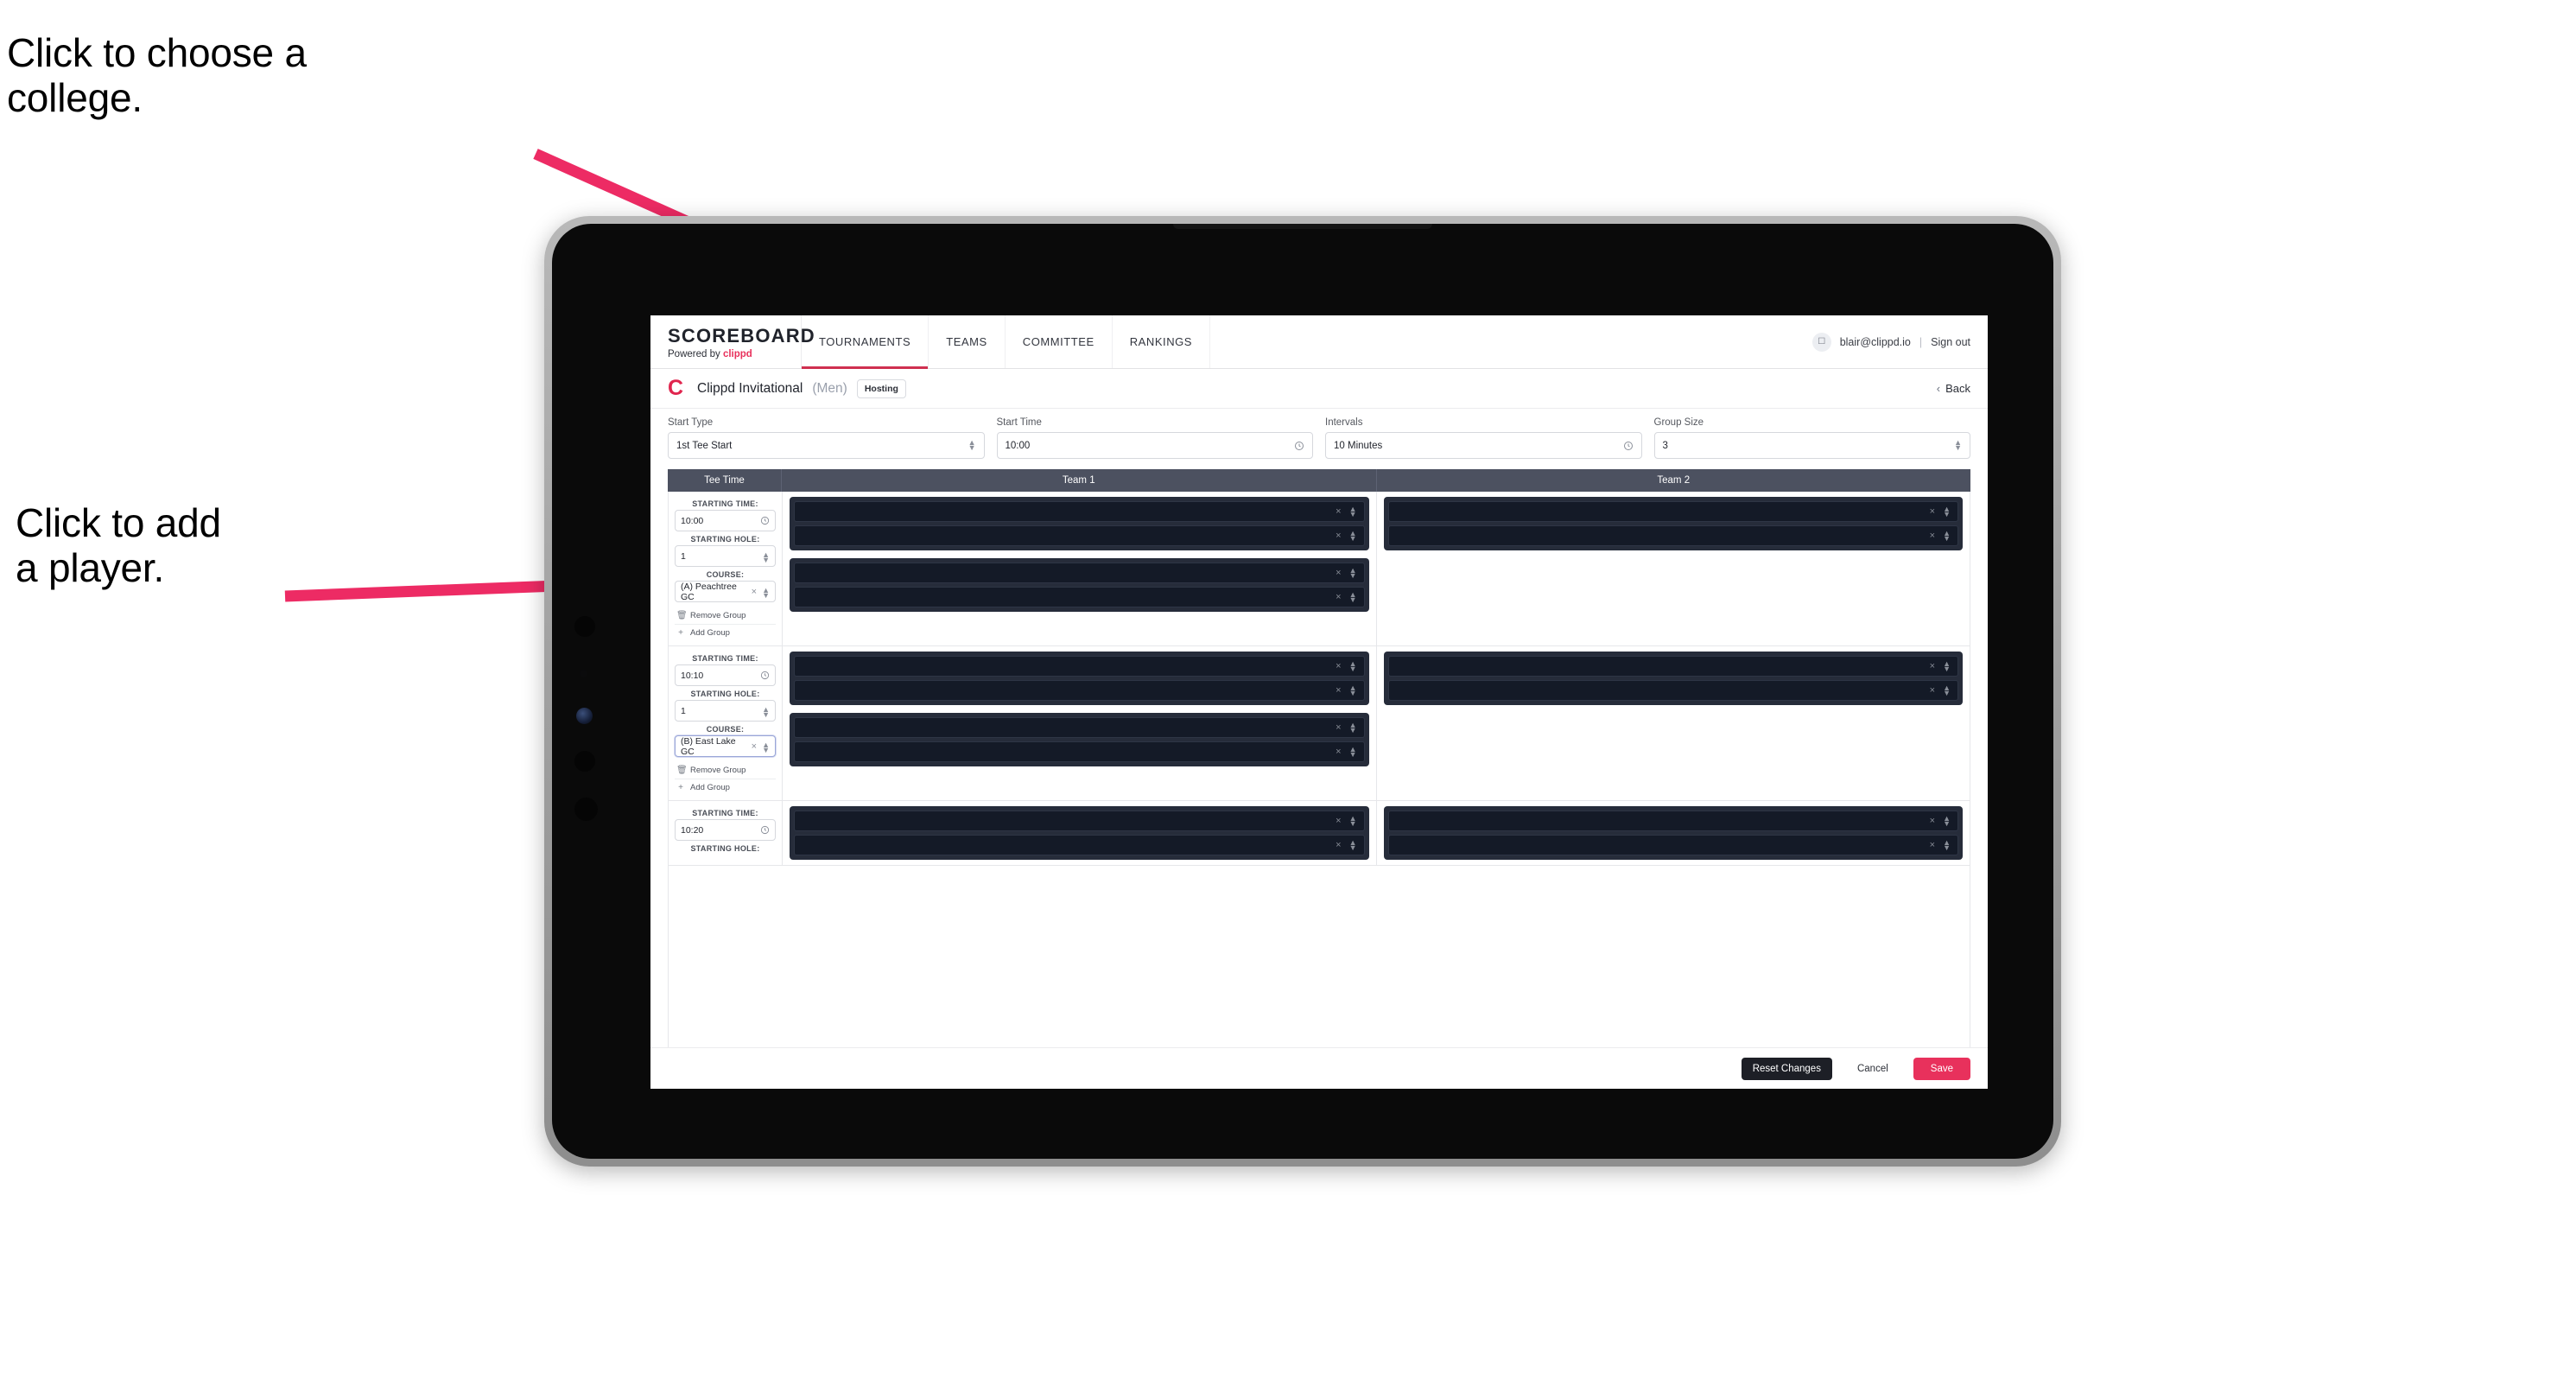 The height and width of the screenshot is (1386, 2576). Describe the element at coordinates (683, 710) in the screenshot. I see `starting-hole-input-value: 1` at that location.